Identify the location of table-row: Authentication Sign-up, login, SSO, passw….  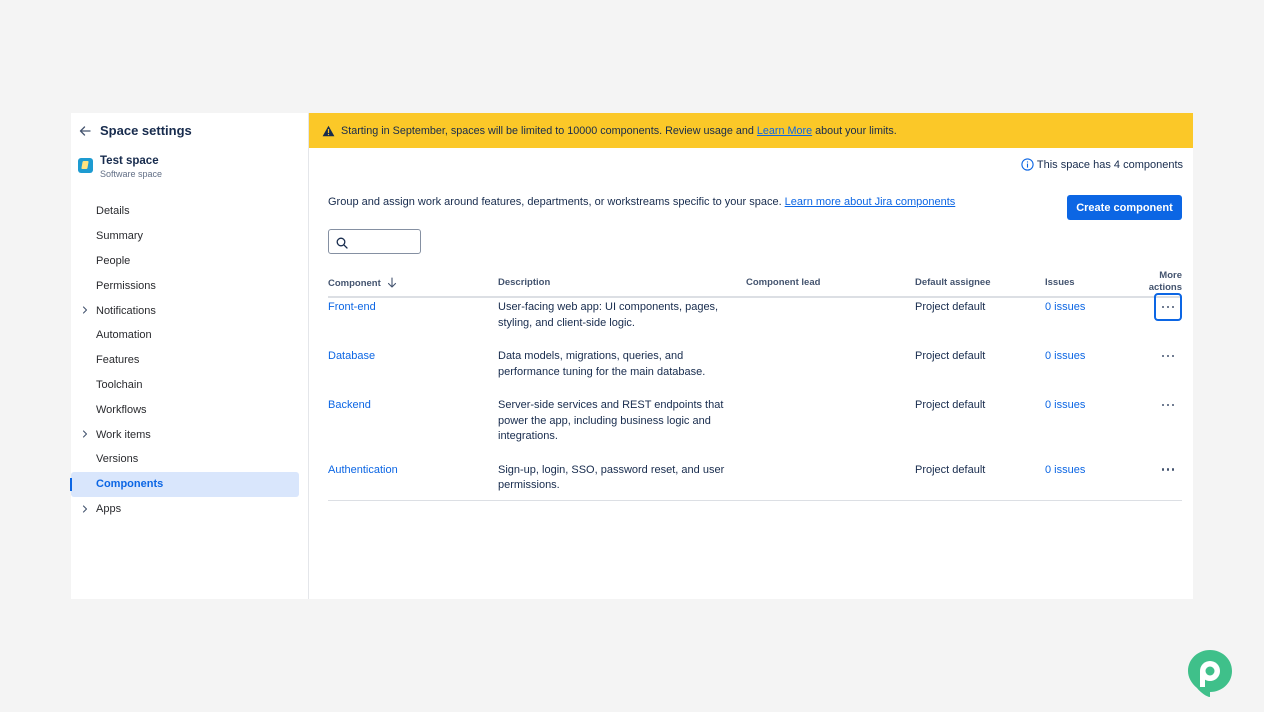
(755, 487).